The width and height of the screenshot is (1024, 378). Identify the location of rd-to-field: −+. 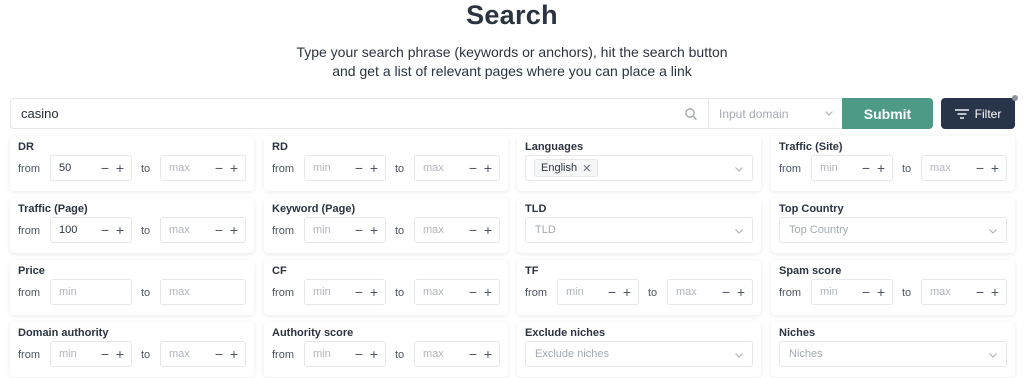
(457, 168).